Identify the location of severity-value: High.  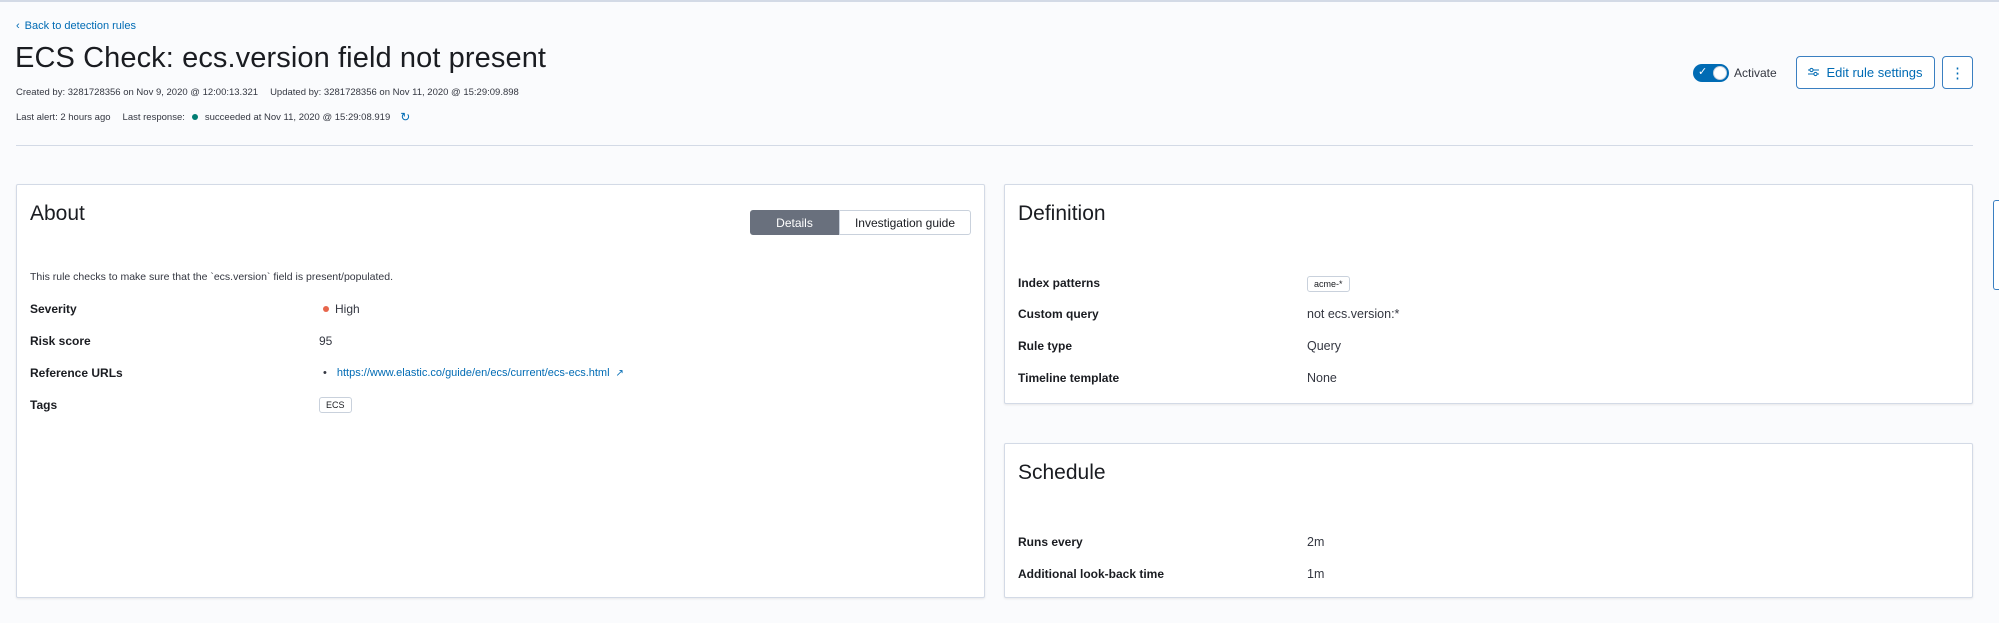
(339, 309).